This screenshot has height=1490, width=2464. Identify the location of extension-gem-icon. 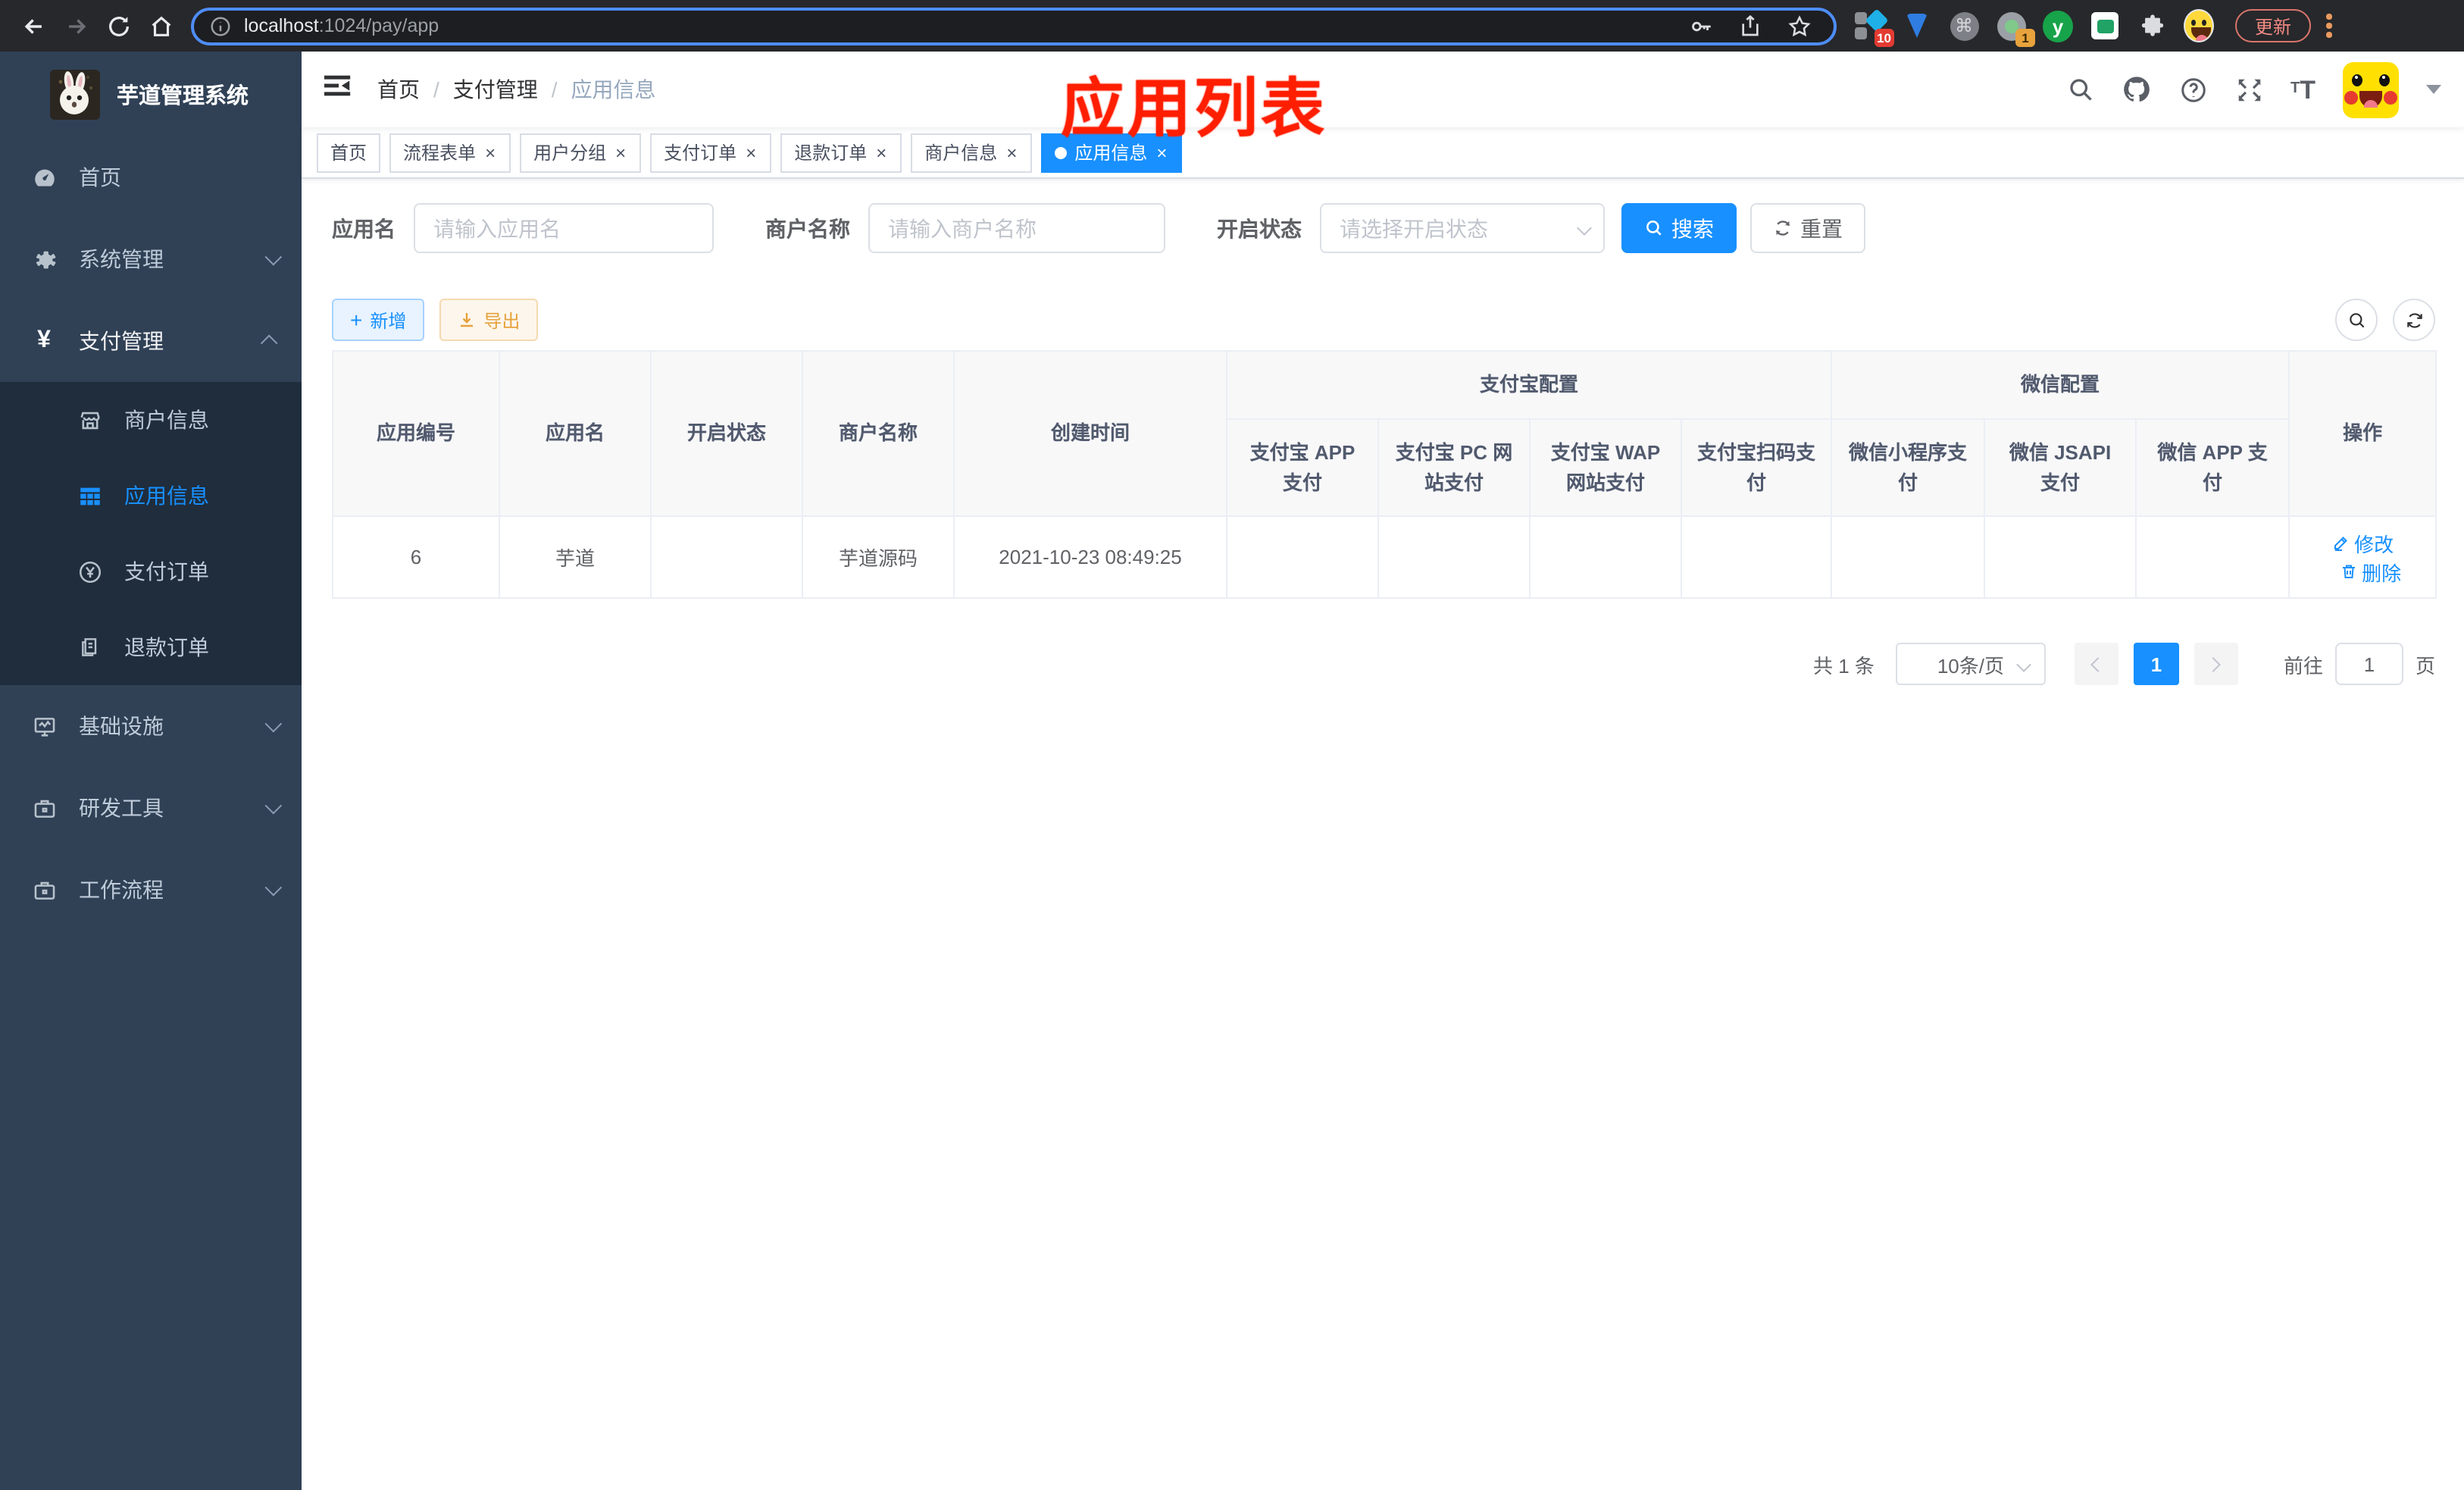
(1917, 26).